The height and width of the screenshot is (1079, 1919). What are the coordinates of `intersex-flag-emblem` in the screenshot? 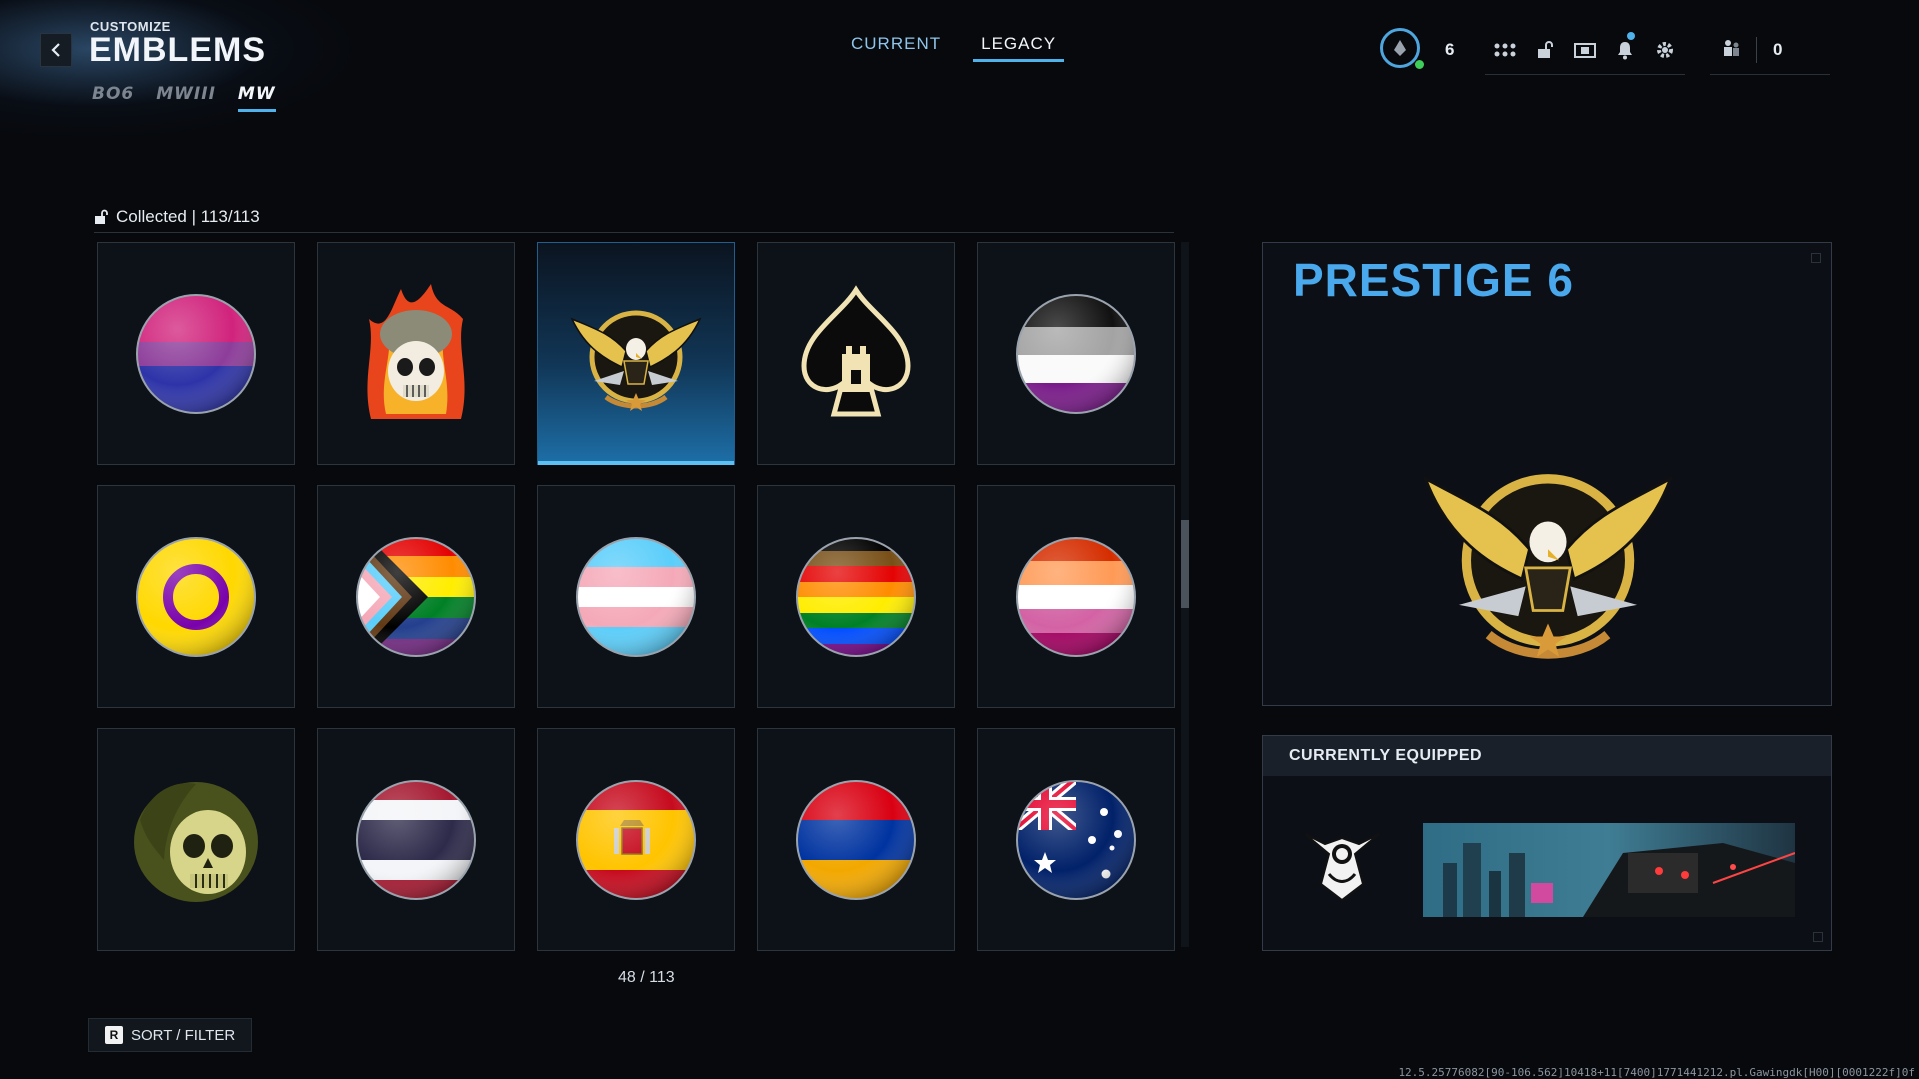 It's located at (196, 596).